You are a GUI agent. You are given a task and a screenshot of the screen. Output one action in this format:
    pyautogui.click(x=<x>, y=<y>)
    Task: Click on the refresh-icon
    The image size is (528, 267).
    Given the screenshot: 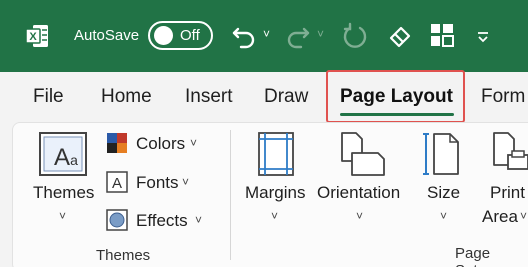 What is the action you would take?
    pyautogui.click(x=355, y=35)
    